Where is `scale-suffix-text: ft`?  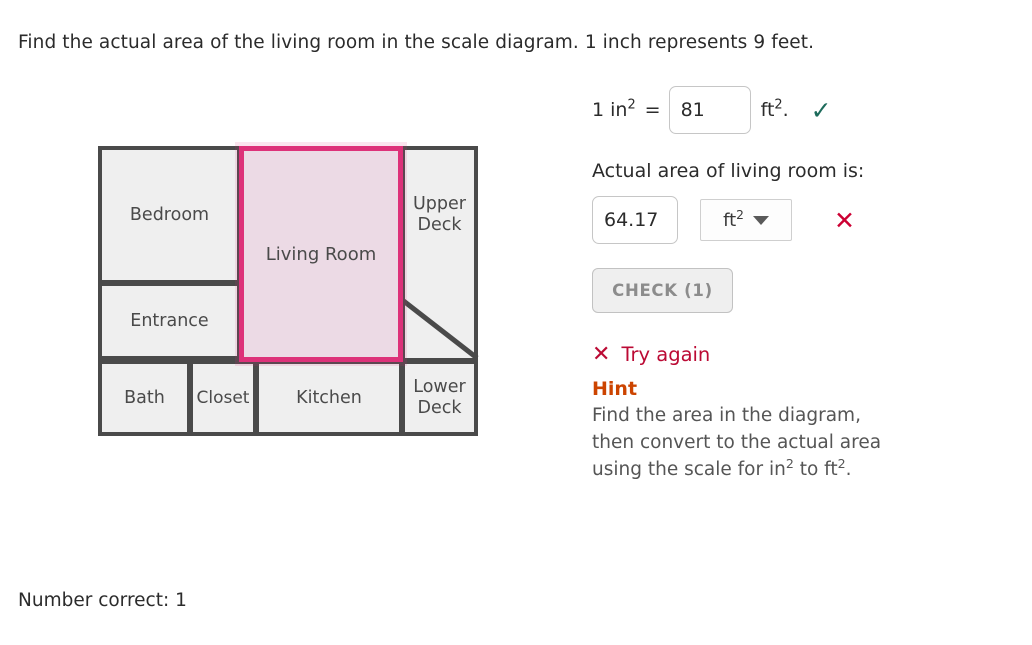 scale-suffix-text: ft is located at coordinates (767, 110).